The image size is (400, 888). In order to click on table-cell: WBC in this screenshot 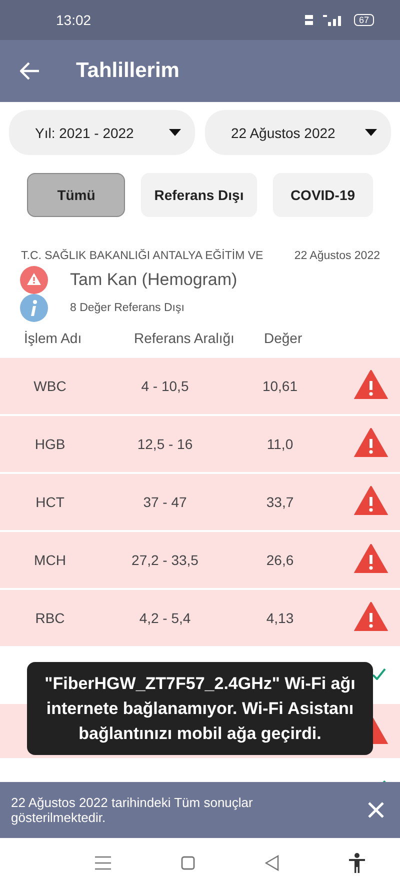, I will do `click(50, 386)`.